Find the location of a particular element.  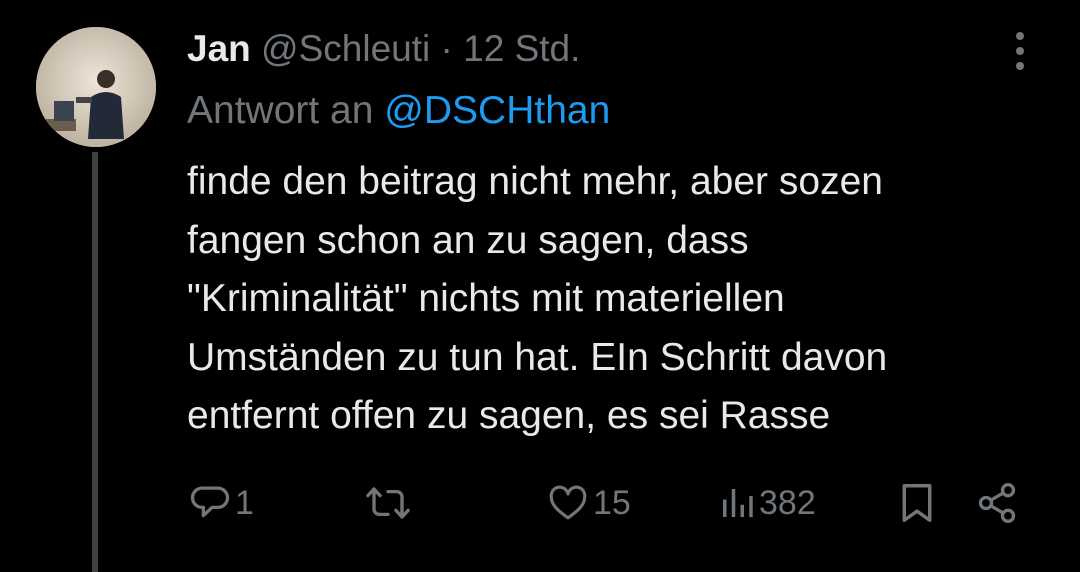

reply-button: 1 is located at coordinates (221, 503).